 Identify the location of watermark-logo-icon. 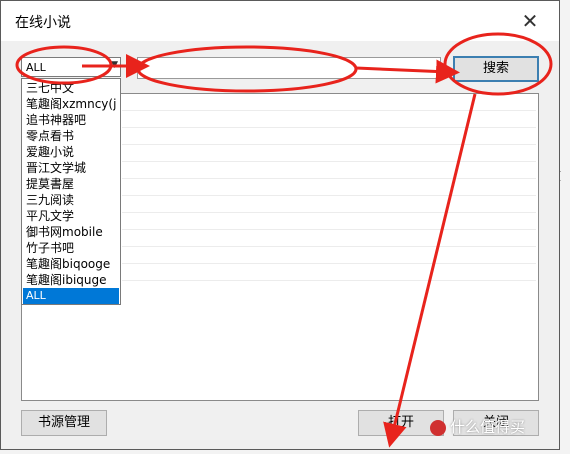
(438, 427).